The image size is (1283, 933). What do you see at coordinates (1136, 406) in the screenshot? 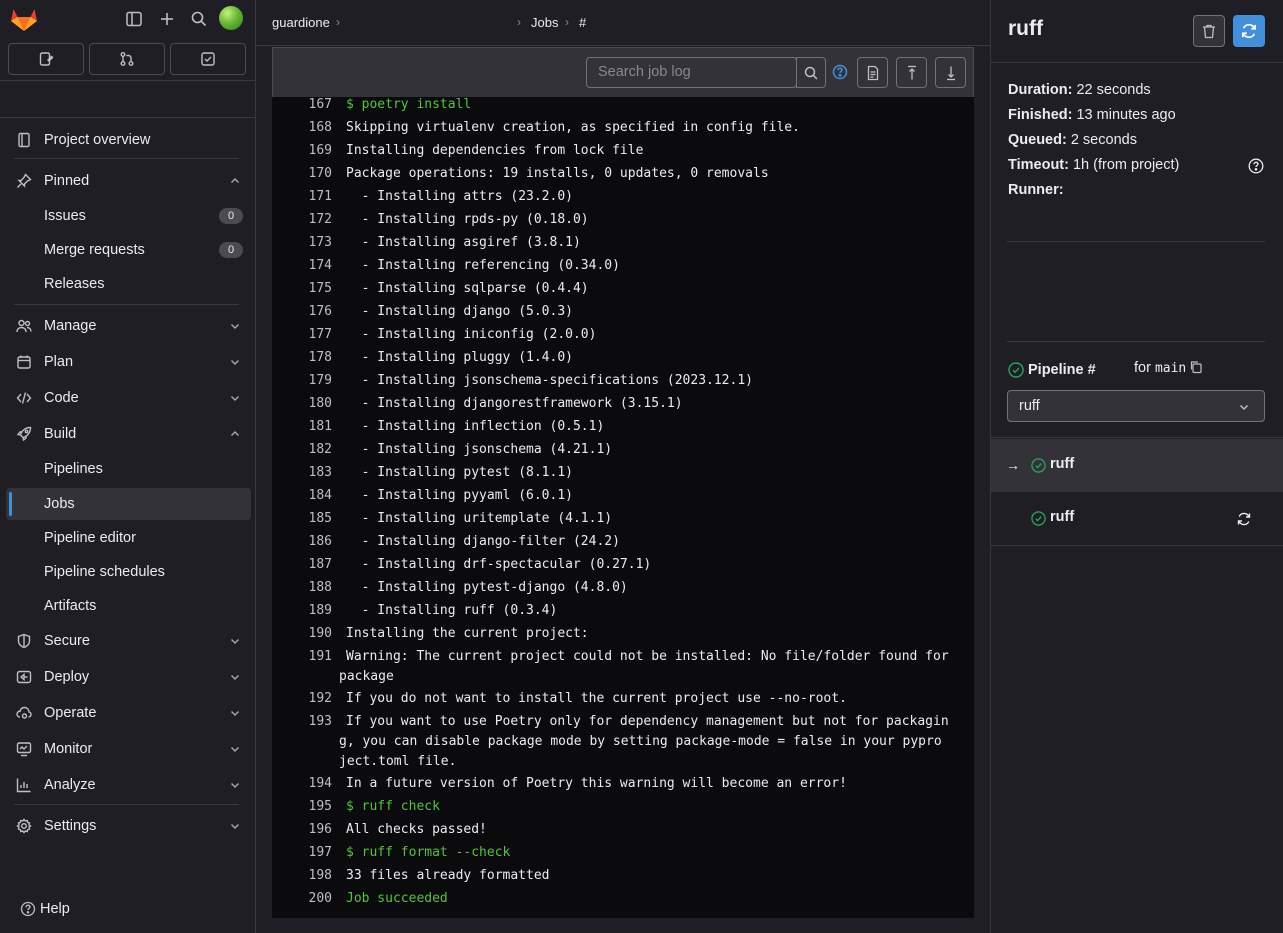
I see `stage-dropdown: ruff` at bounding box center [1136, 406].